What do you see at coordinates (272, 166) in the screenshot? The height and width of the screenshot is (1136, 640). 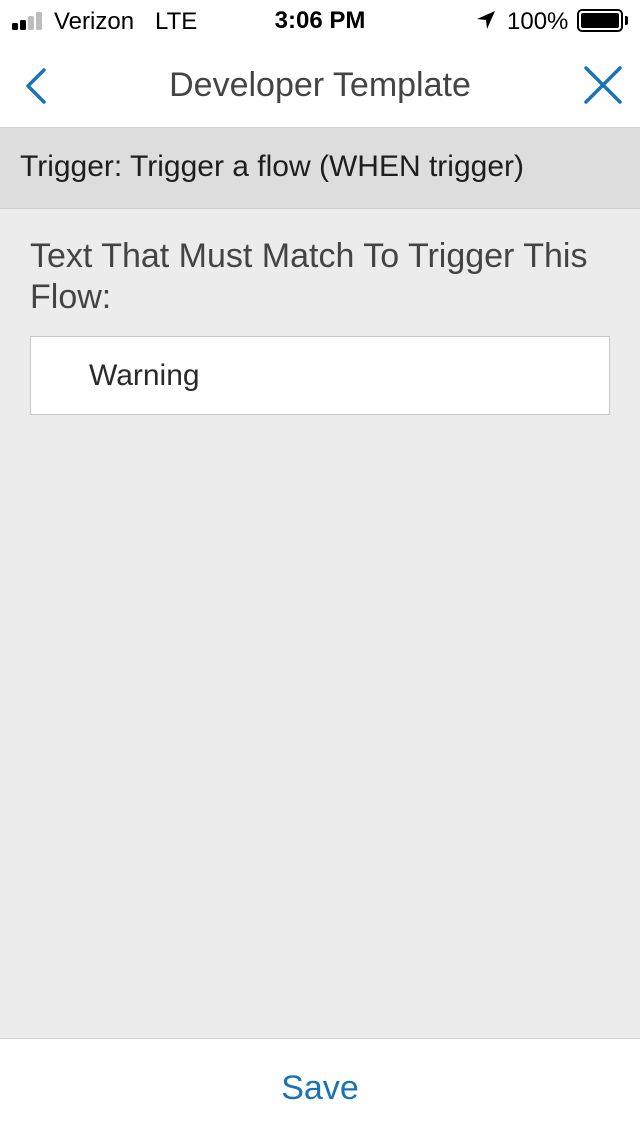 I see `trigger-heading: Trigger: Trigger a flow (WHEN trigger)` at bounding box center [272, 166].